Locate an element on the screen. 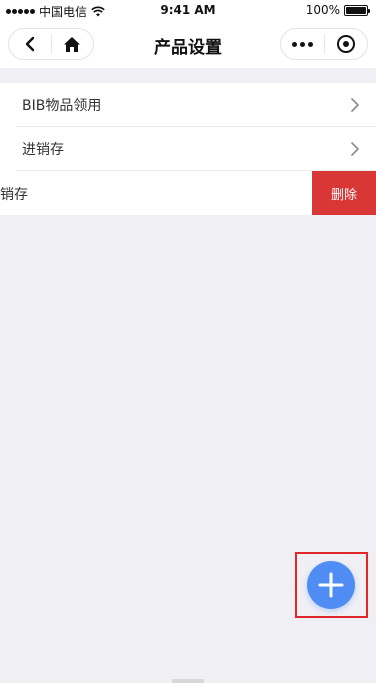 The image size is (376, 683). add-button is located at coordinates (331, 585).